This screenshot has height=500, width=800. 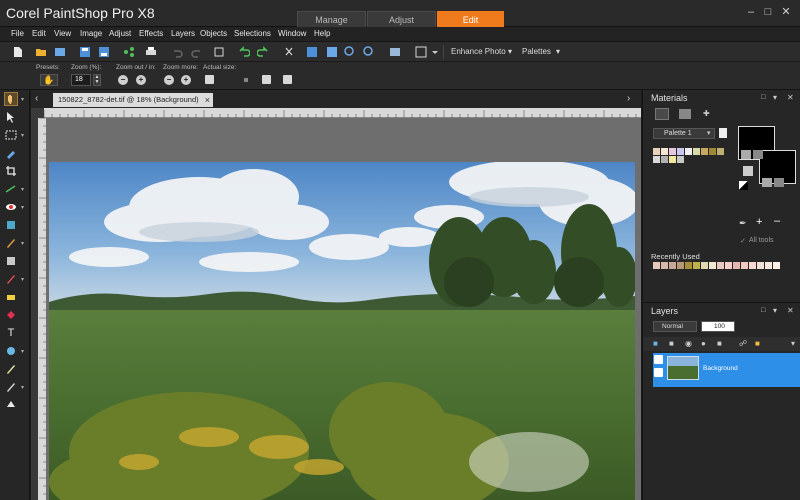 What do you see at coordinates (11, 297) in the screenshot?
I see `eraser-tool-icon` at bounding box center [11, 297].